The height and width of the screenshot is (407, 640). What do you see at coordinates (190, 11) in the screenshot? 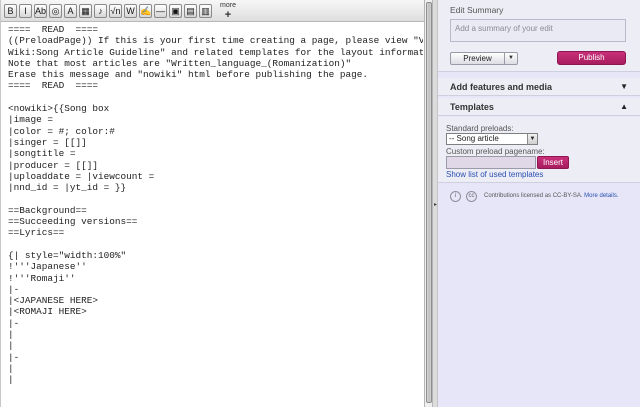
I see `template-button: ▤` at bounding box center [190, 11].